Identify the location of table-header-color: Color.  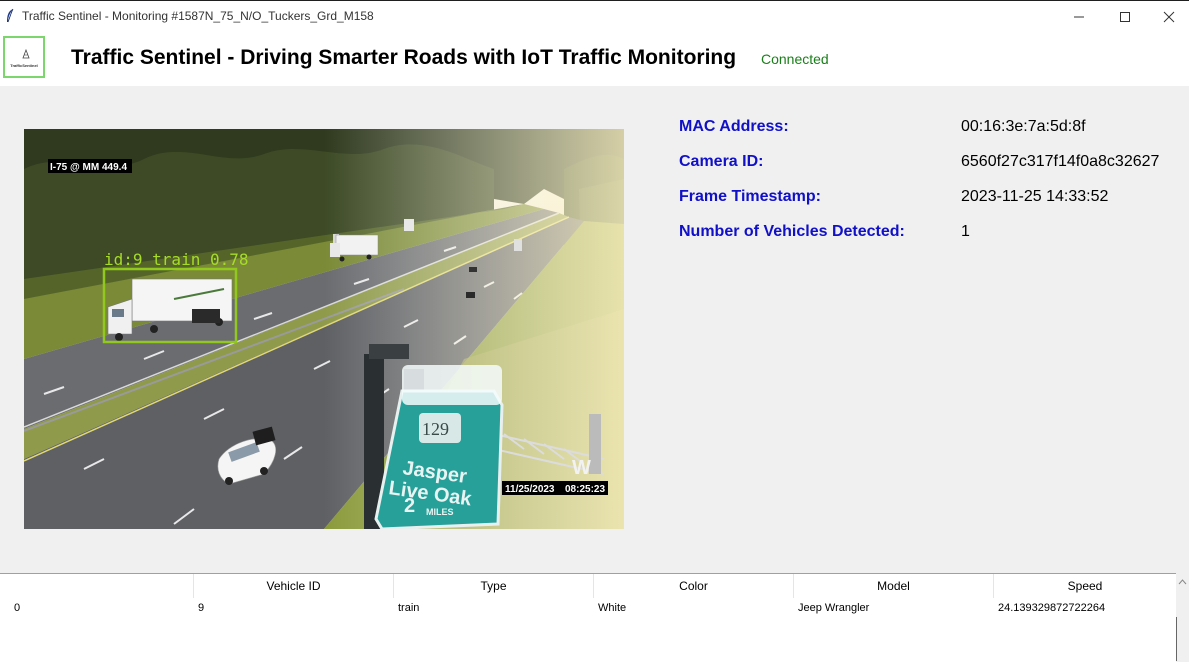
(694, 586).